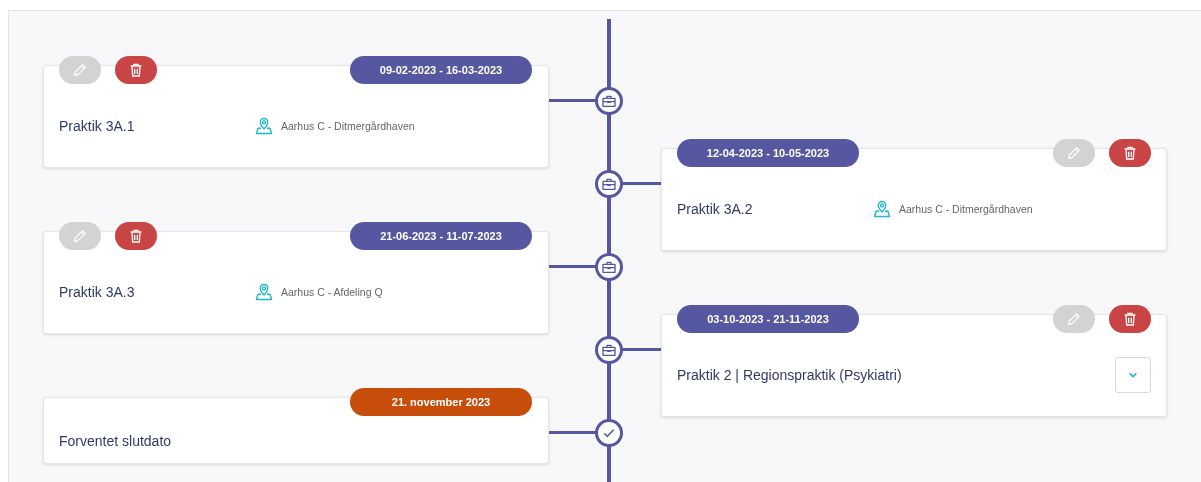 The image size is (1201, 482). What do you see at coordinates (441, 236) in the screenshot?
I see `date-badge: 21-06-2023 - 11-07-2023` at bounding box center [441, 236].